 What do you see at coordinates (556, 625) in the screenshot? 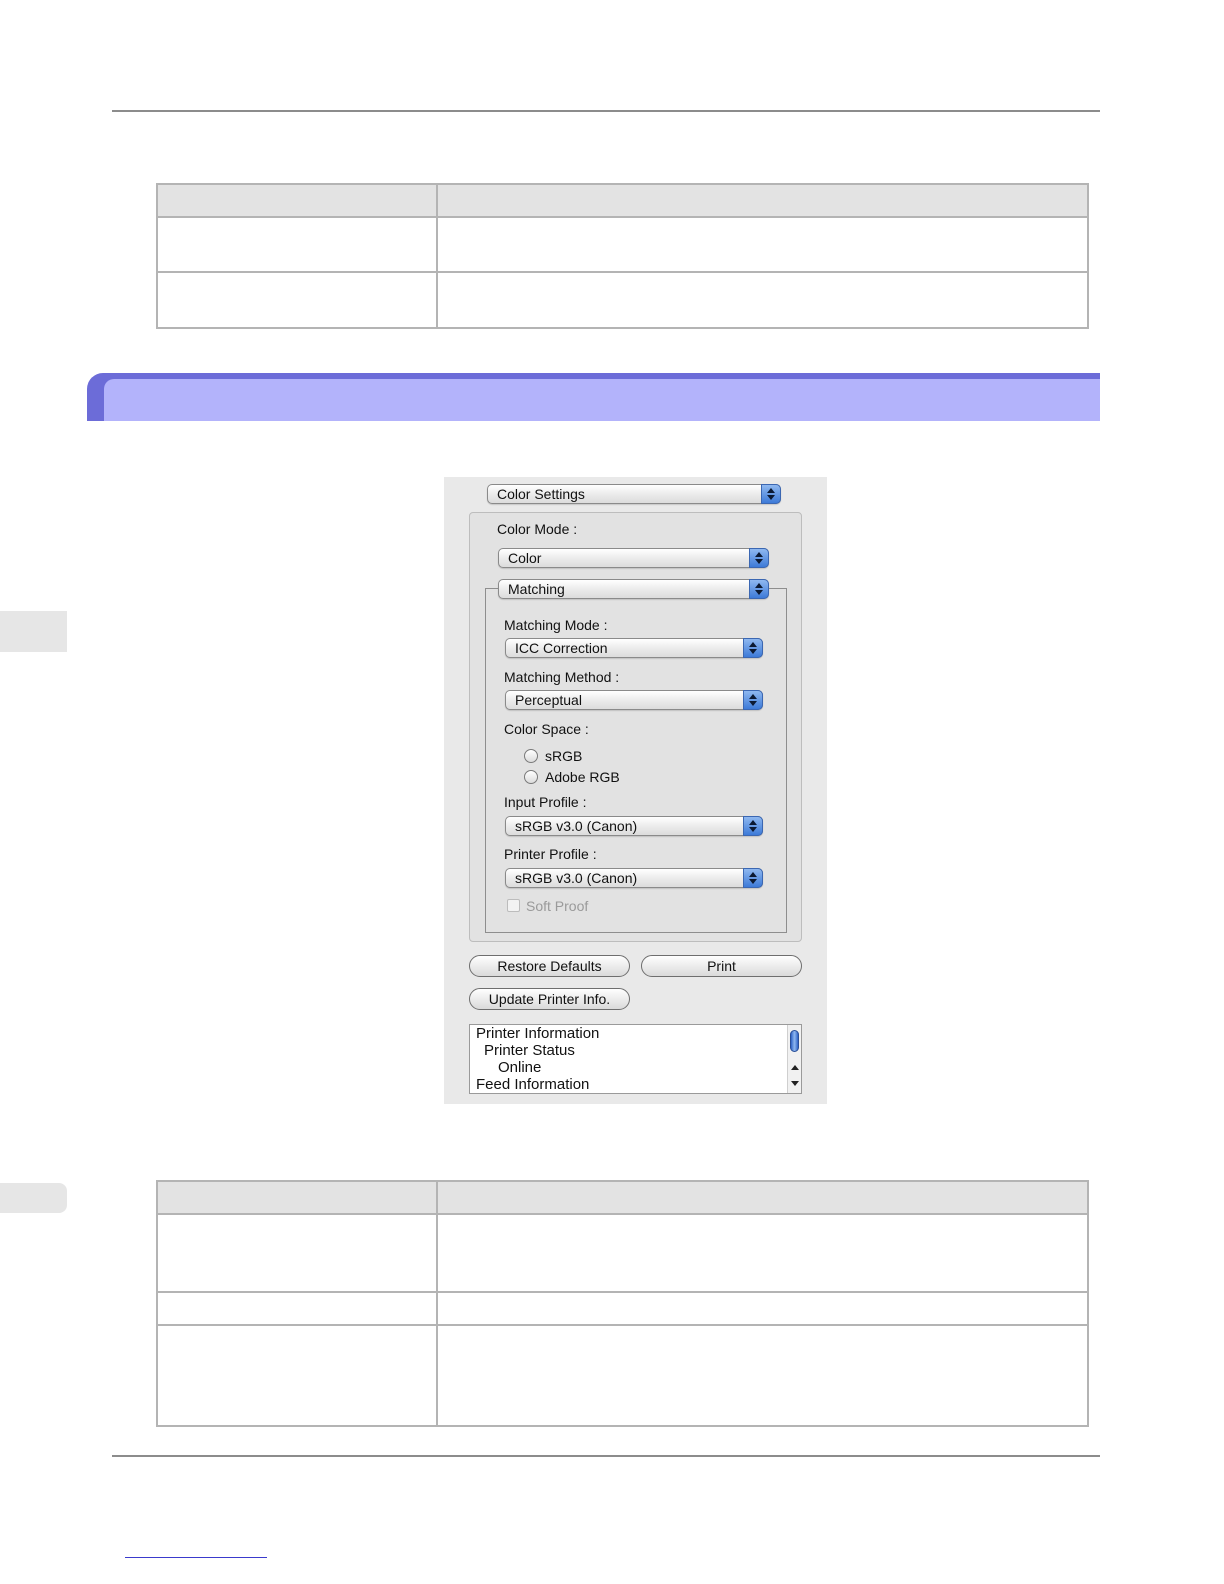
I see `matching-mode-label: Matching Mode :` at bounding box center [556, 625].